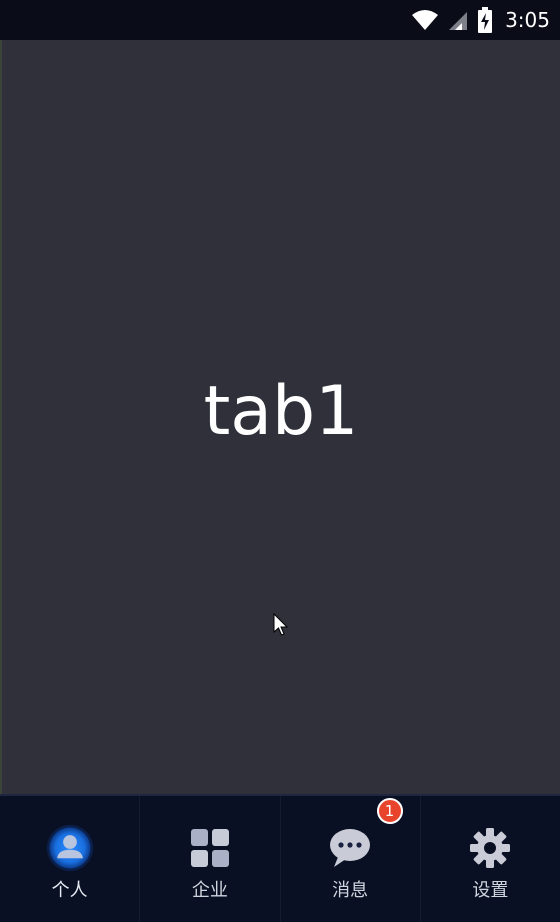  I want to click on tab-settings: 设置, so click(489, 859).